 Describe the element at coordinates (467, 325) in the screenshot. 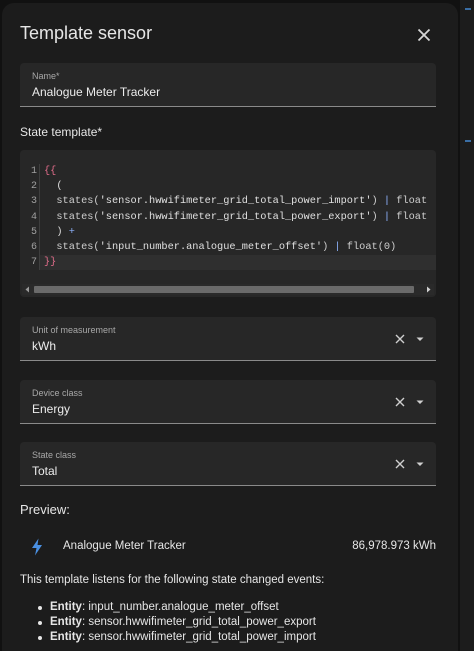

I see `background-page-strip` at that location.